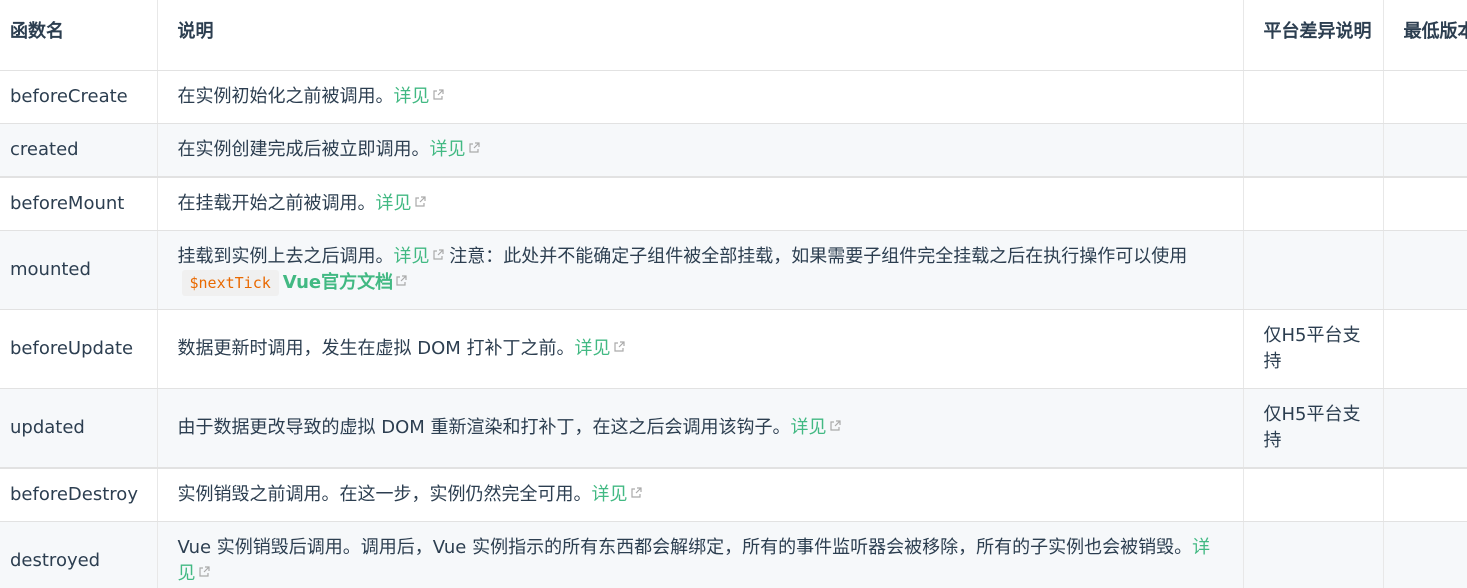  What do you see at coordinates (700, 35) in the screenshot?
I see `header-description: 说明` at bounding box center [700, 35].